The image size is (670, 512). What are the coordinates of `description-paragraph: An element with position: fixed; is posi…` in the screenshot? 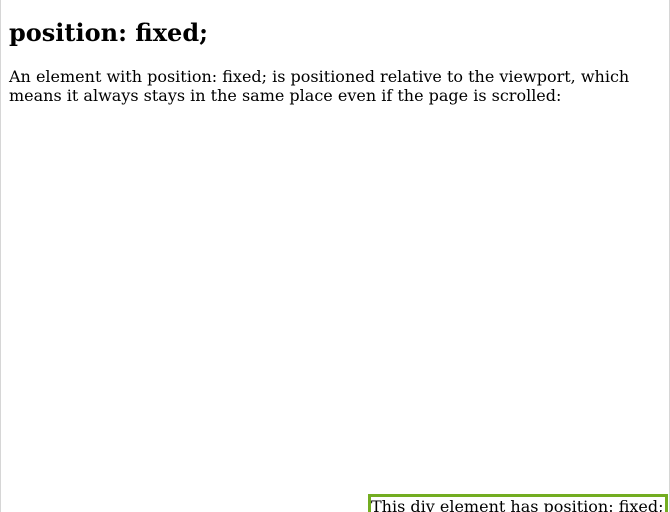 It's located at (319, 86).